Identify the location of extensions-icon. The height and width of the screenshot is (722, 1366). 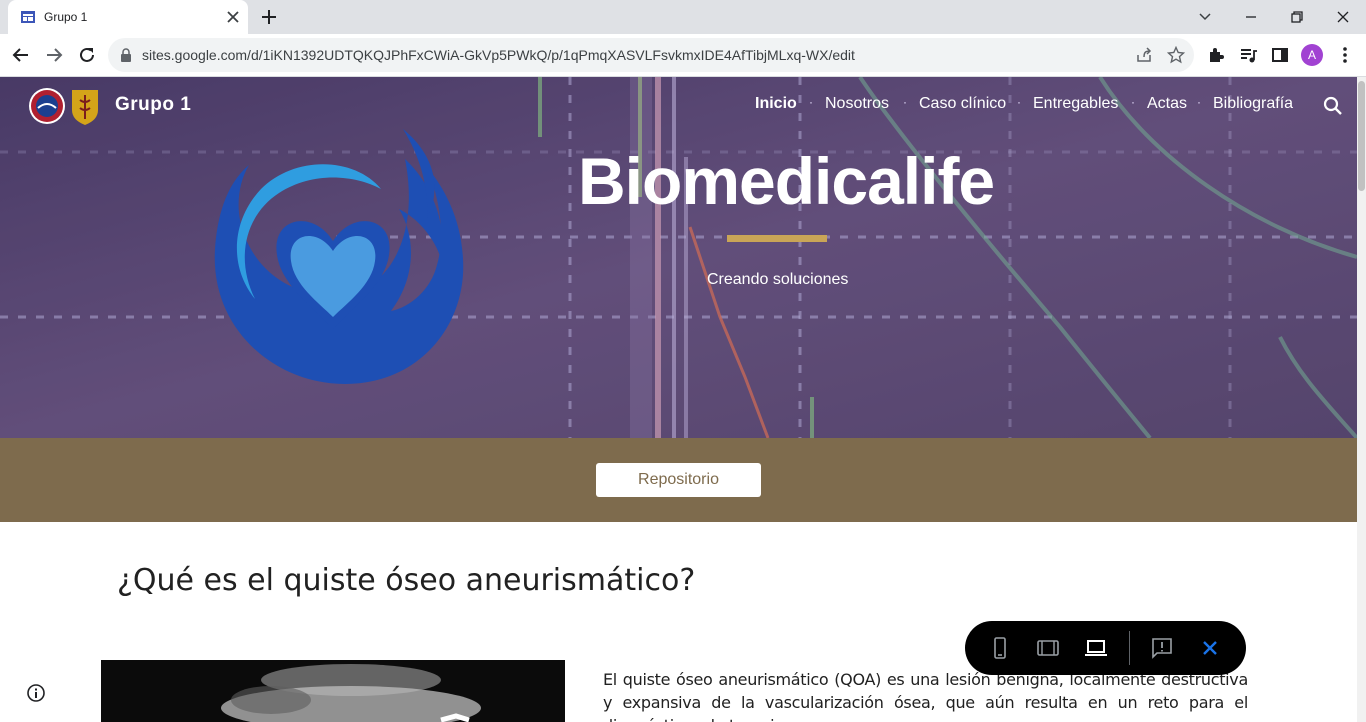
(1216, 55).